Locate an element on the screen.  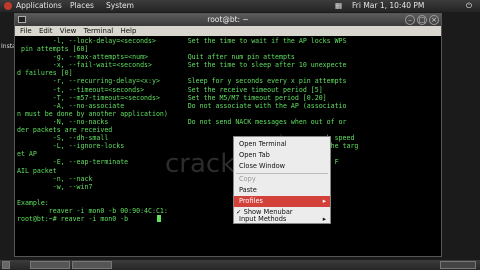
close-icon: × is located at coordinates (434, 20).